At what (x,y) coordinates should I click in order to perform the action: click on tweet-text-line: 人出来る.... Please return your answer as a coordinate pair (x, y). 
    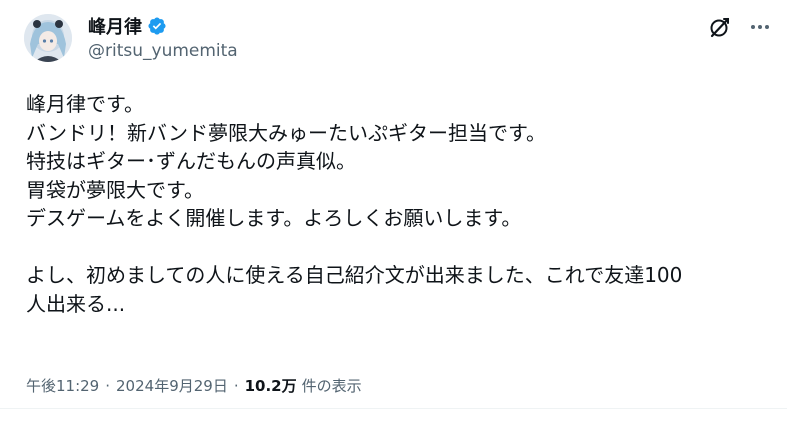
    Looking at the image, I should click on (76, 303).